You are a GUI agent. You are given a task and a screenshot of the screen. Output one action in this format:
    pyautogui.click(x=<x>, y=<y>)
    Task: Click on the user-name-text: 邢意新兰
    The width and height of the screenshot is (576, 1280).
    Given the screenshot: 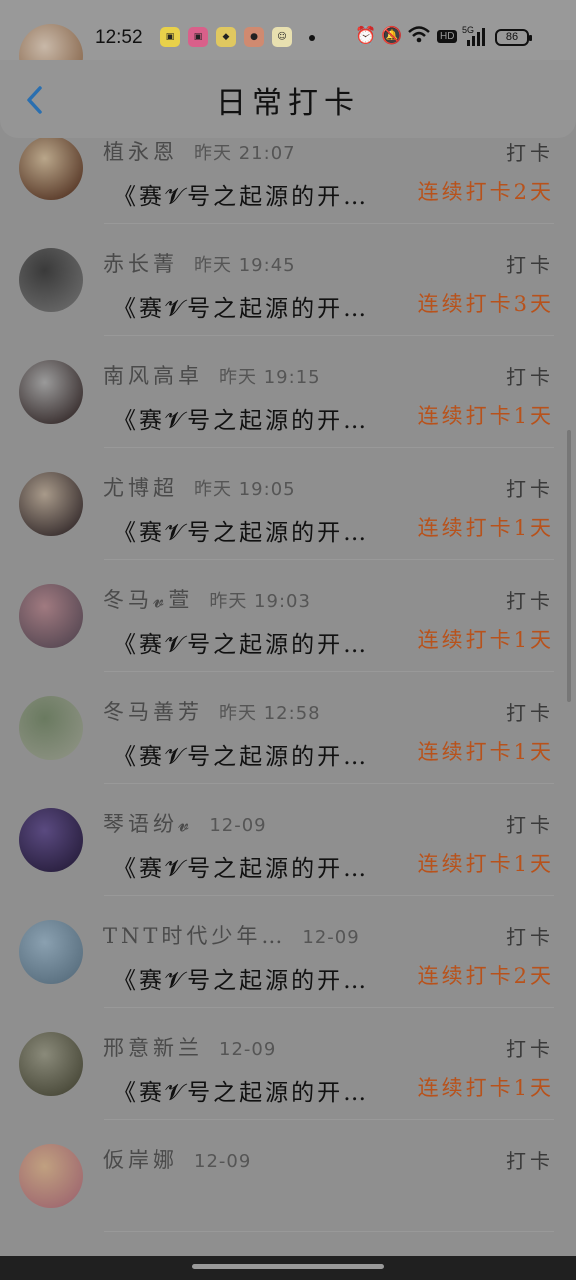 What is the action you would take?
    pyautogui.click(x=153, y=1048)
    